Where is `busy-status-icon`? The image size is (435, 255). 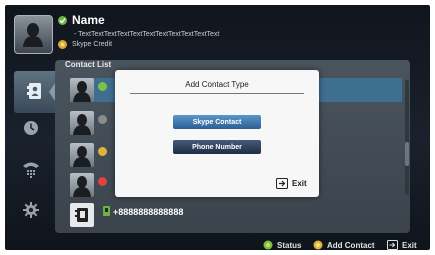 busy-status-icon is located at coordinates (102, 181).